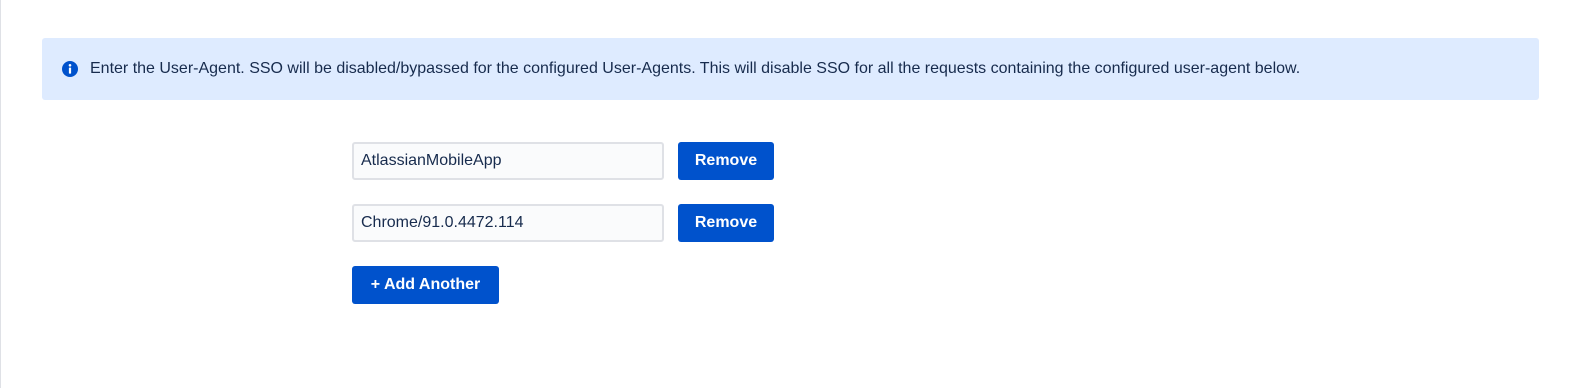 The image size is (1578, 388). I want to click on add-another-button: + Add Another, so click(425, 285).